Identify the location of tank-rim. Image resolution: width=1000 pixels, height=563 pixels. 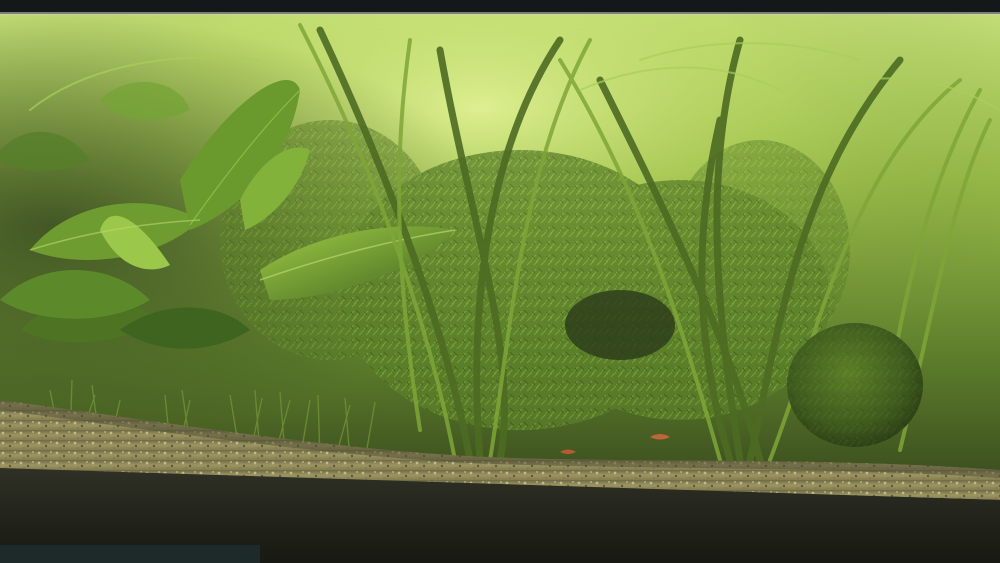
(500, 7).